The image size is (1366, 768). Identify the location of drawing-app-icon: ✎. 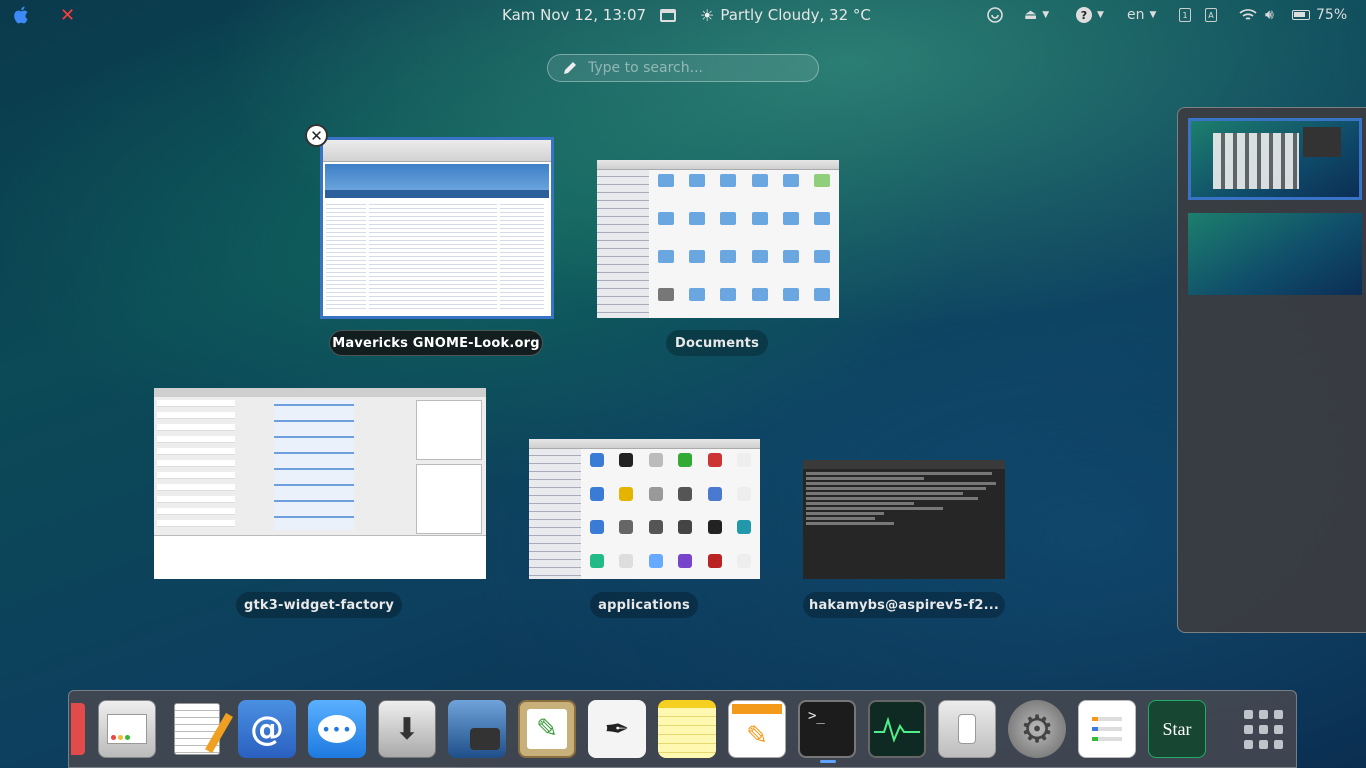
(547, 729).